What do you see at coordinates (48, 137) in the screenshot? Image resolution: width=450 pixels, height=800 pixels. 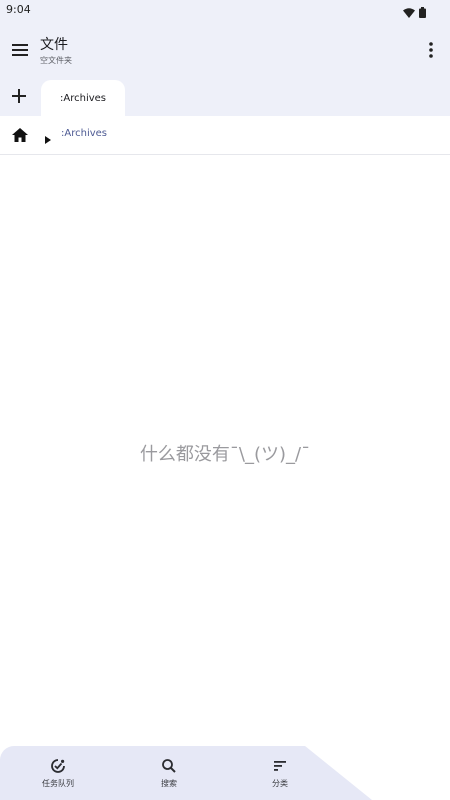 I see `play-arrow-icon` at bounding box center [48, 137].